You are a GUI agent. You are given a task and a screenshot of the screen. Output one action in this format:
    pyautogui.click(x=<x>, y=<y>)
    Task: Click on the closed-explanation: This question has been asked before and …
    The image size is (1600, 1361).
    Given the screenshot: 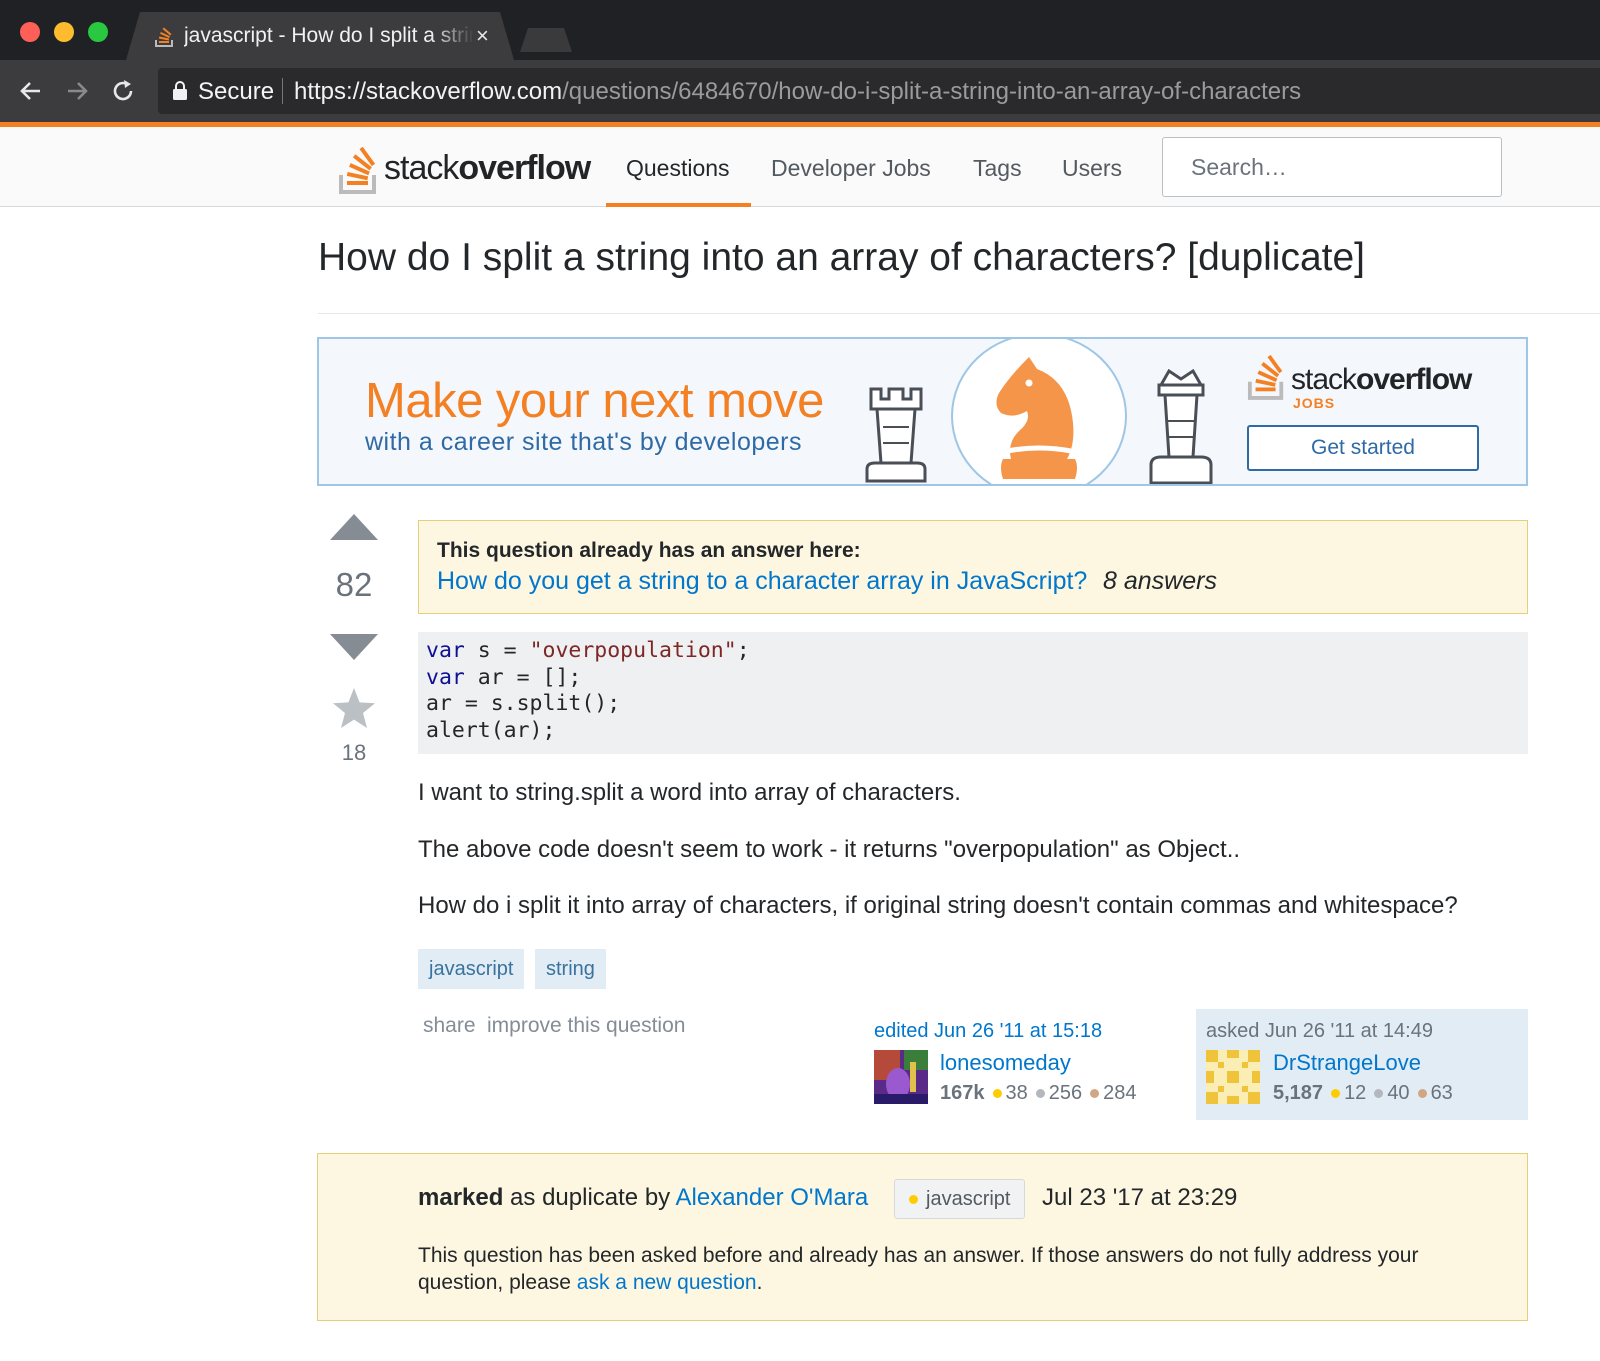 What is the action you would take?
    pyautogui.click(x=948, y=1269)
    